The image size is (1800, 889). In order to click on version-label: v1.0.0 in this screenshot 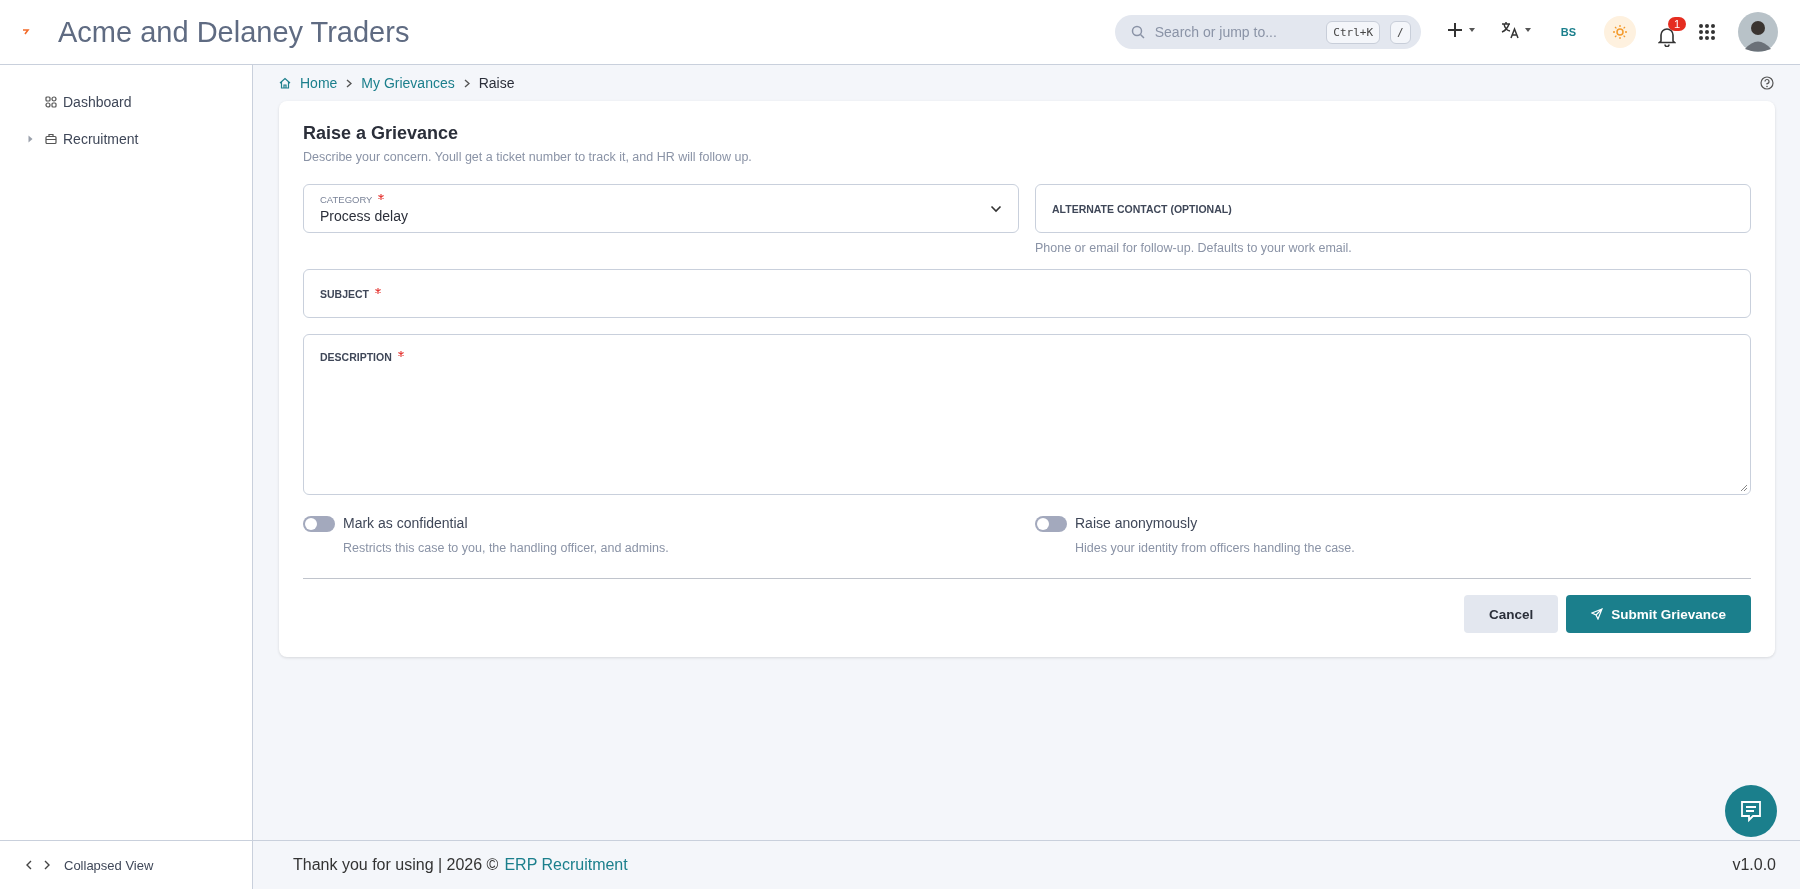, I will do `click(1754, 865)`.